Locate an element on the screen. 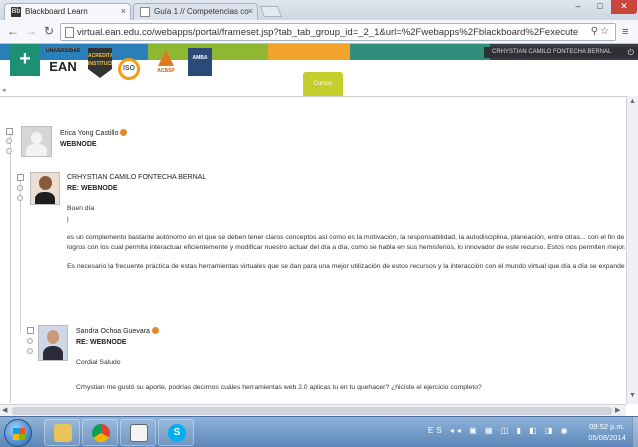 This screenshot has width=638, height=447. horizontal-scrollbar: ◀ ▶ is located at coordinates (313, 410).